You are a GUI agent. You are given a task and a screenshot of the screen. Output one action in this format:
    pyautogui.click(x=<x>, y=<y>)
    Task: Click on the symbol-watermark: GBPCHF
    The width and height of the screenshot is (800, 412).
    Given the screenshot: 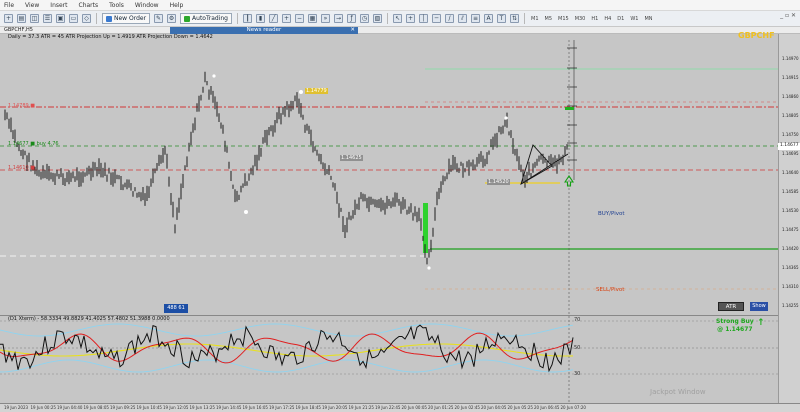 What is the action you would take?
    pyautogui.click(x=756, y=35)
    